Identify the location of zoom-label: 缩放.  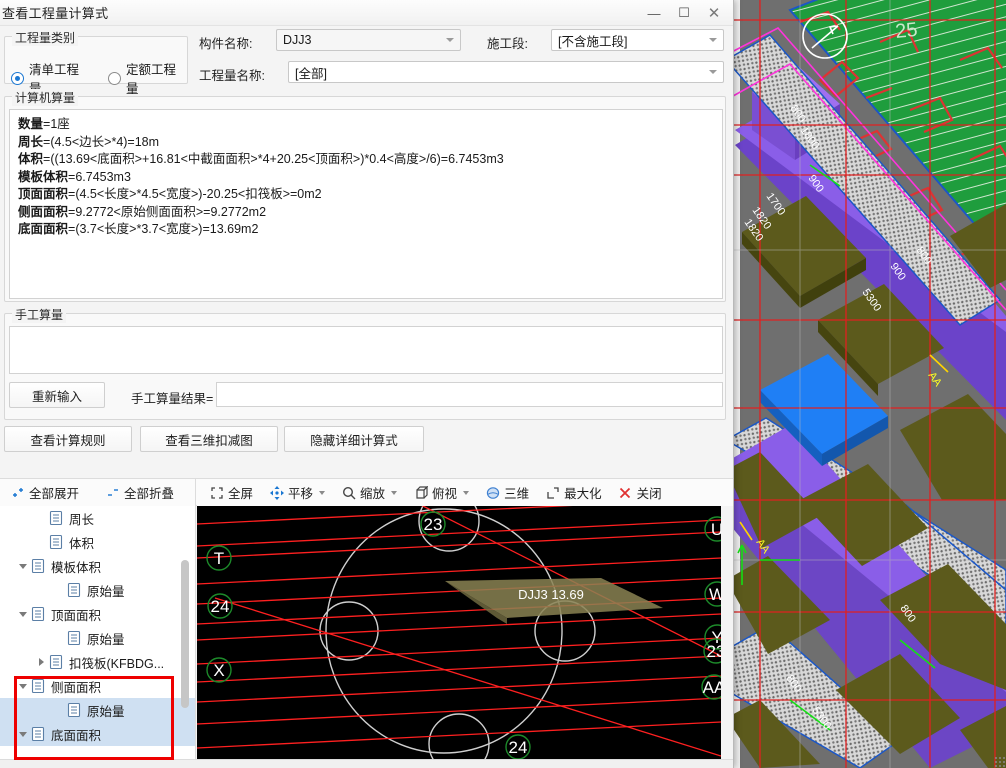
(373, 494).